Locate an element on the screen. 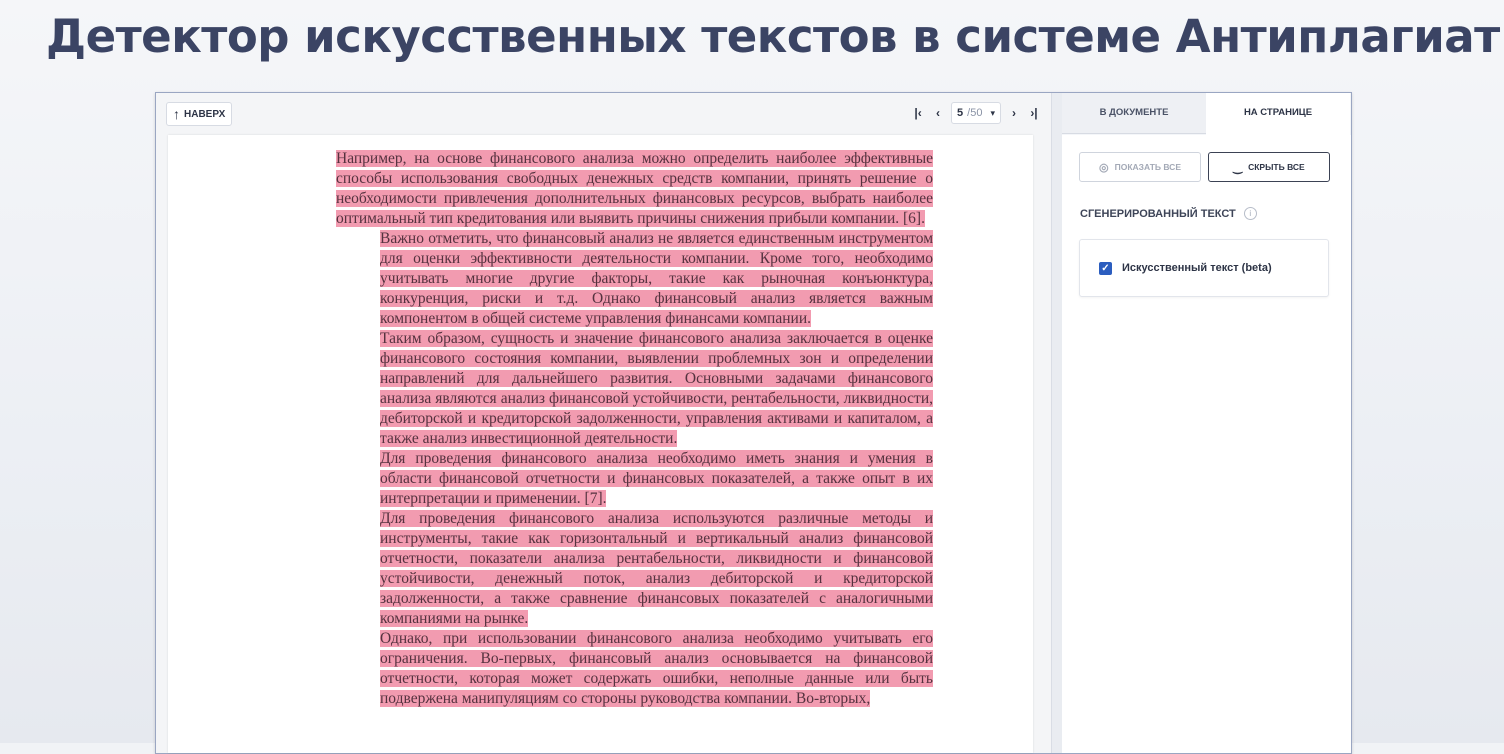 The width and height of the screenshot is (1504, 754). tab-on-page: НА СТРАНИЦЕ is located at coordinates (1278, 114).